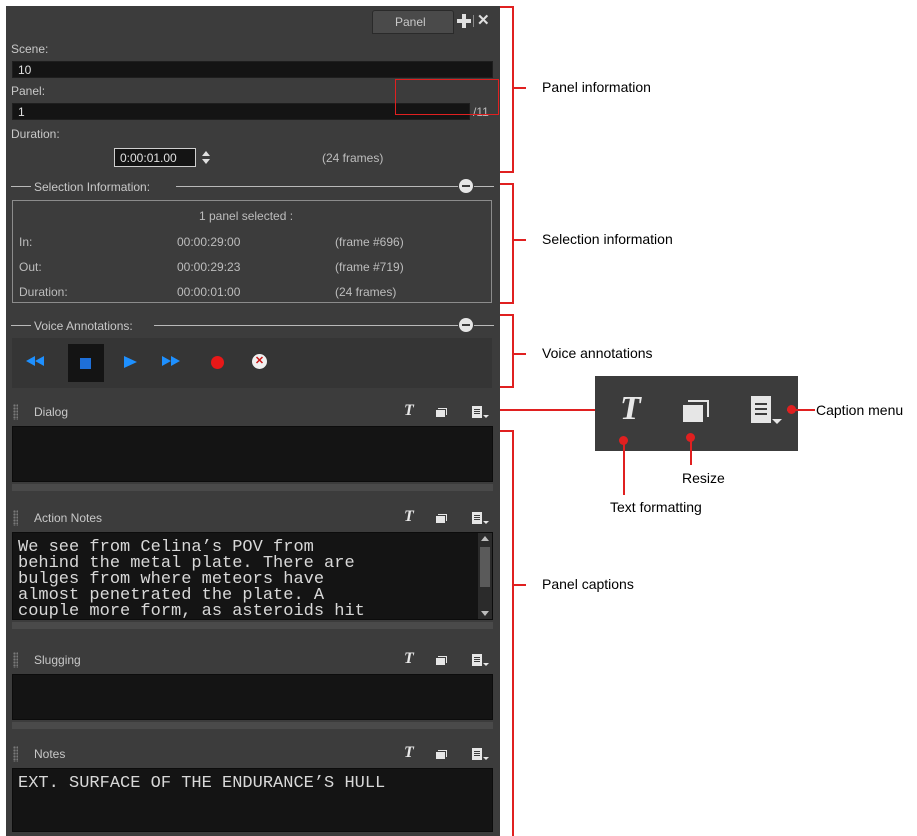 The width and height of the screenshot is (917, 836). Describe the element at coordinates (766, 410) in the screenshot. I see `caption-menu-icon-large` at that location.